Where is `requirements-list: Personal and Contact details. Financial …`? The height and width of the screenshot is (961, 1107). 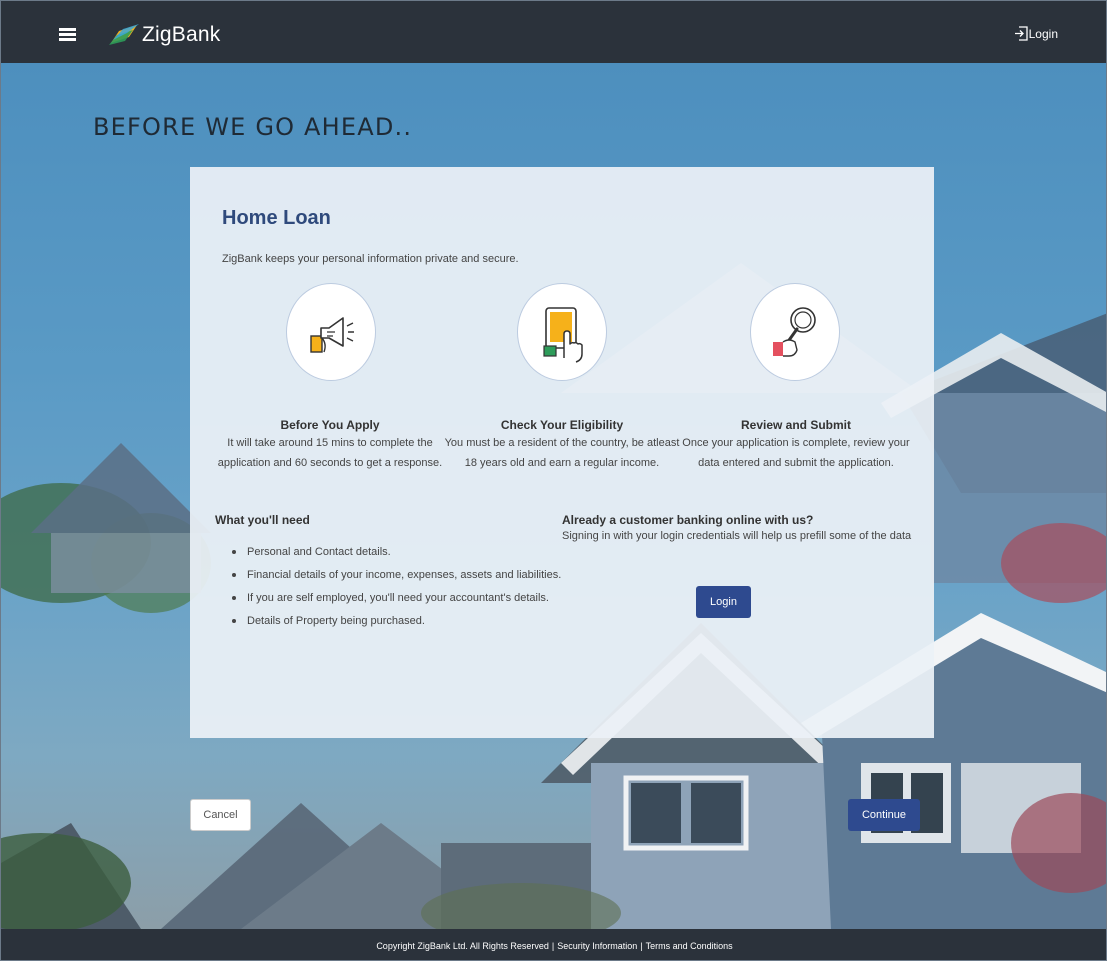
requirements-list: Personal and Contact details. Financial … is located at coordinates (400, 591).